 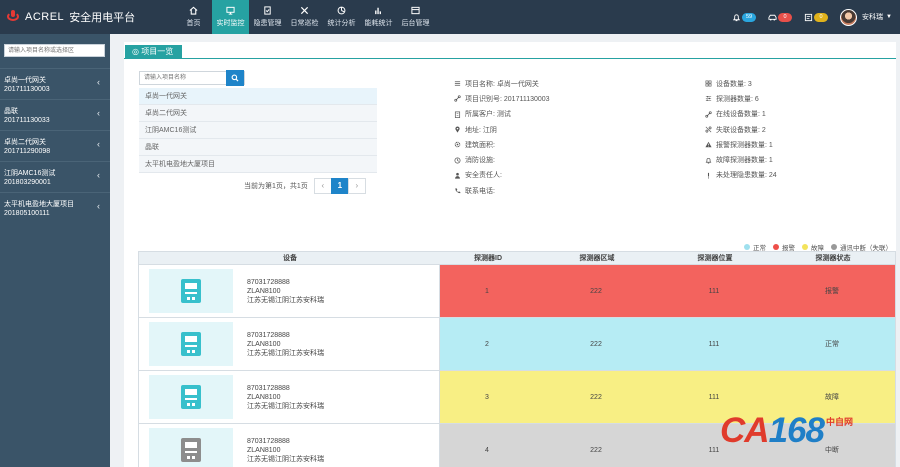 What do you see at coordinates (821, 17) in the screenshot?
I see `message-count: 0` at bounding box center [821, 17].